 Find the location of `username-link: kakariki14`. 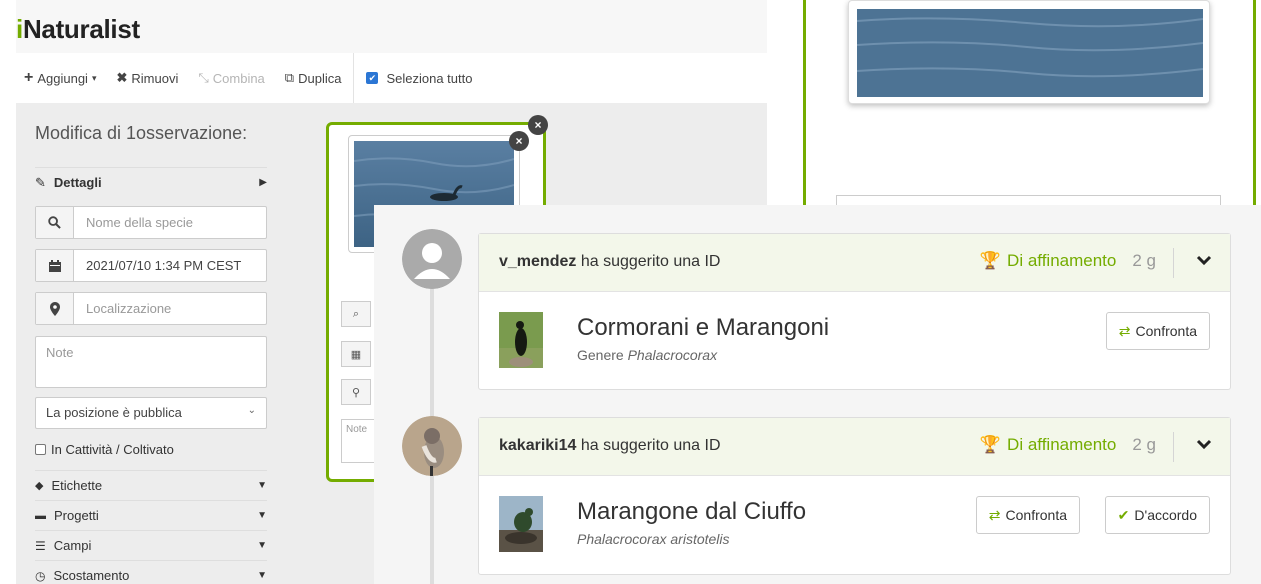

username-link: kakariki14 is located at coordinates (537, 445).